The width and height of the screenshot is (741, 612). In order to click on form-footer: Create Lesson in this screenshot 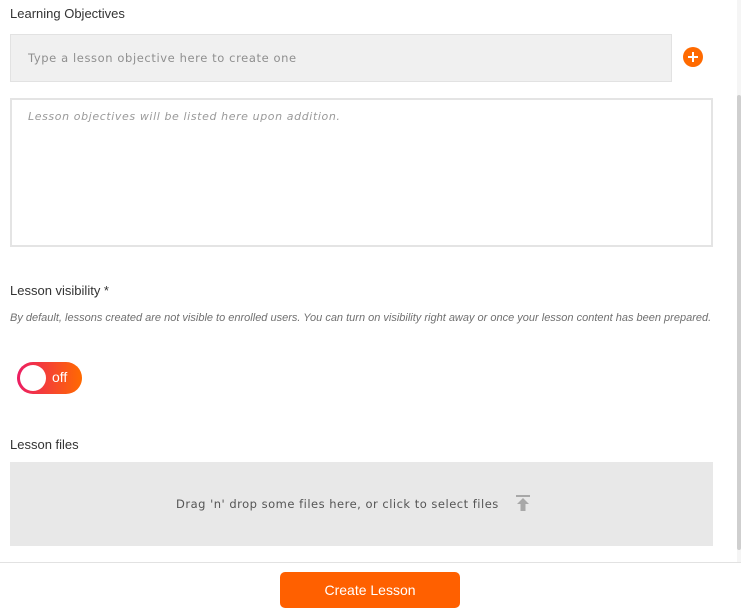, I will do `click(370, 587)`.